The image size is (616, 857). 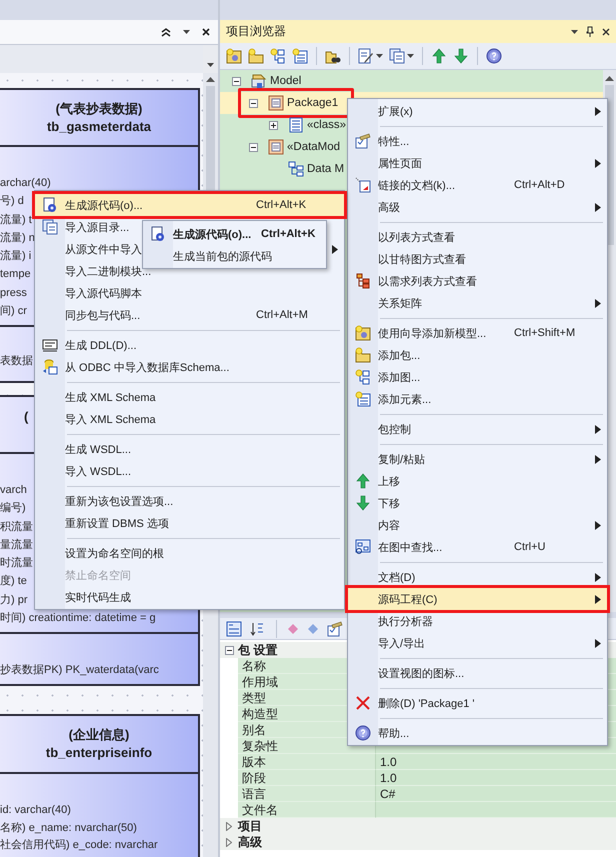 What do you see at coordinates (79, 670) in the screenshot?
I see `operation-text: 抄表数据PK) PK_waterdata(varc` at bounding box center [79, 670].